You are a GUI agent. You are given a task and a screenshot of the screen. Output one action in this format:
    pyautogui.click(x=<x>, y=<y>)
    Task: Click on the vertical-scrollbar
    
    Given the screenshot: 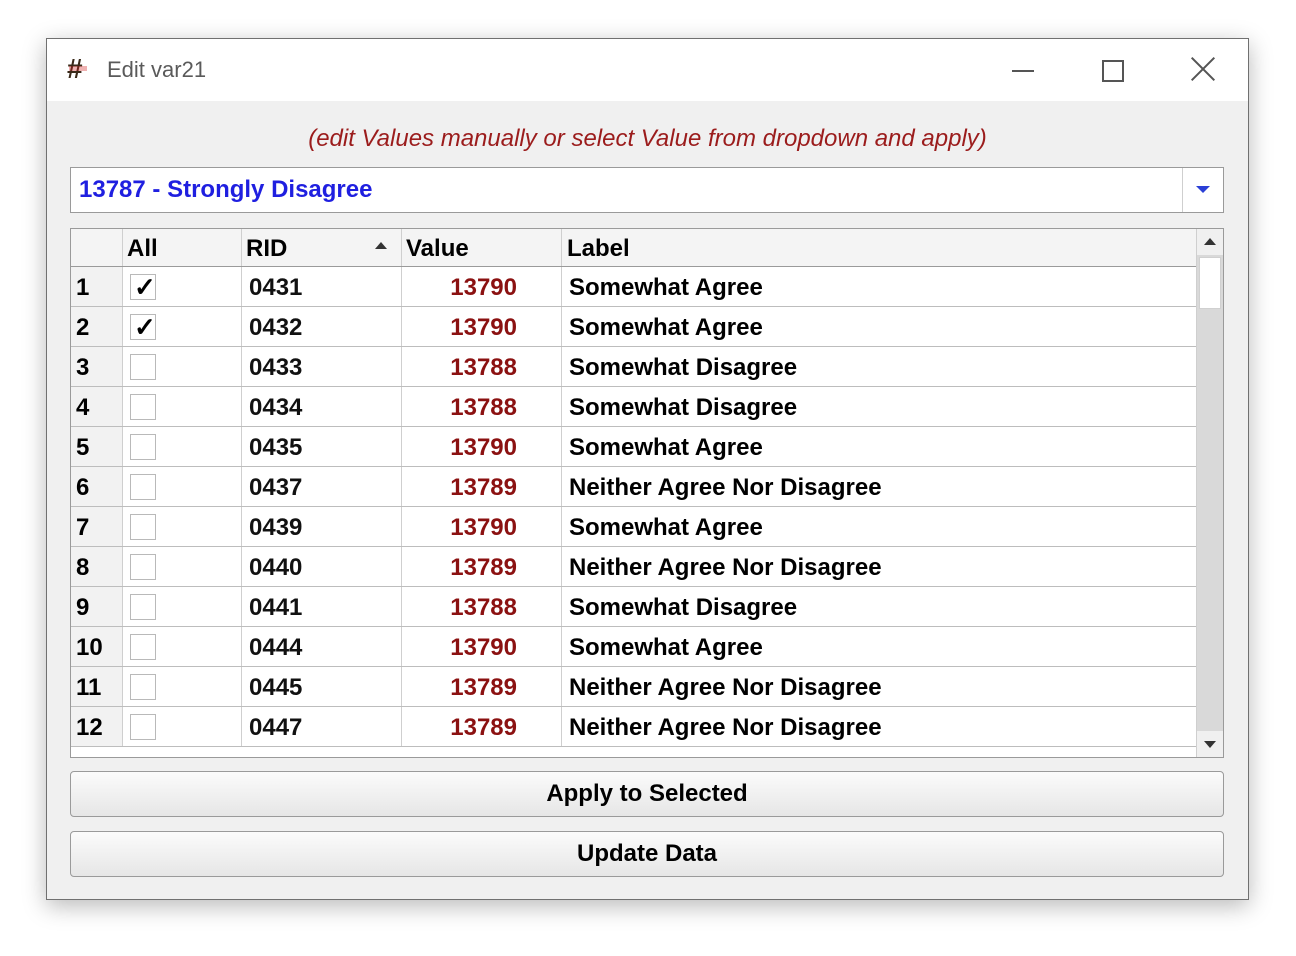 What is the action you would take?
    pyautogui.click(x=1209, y=493)
    